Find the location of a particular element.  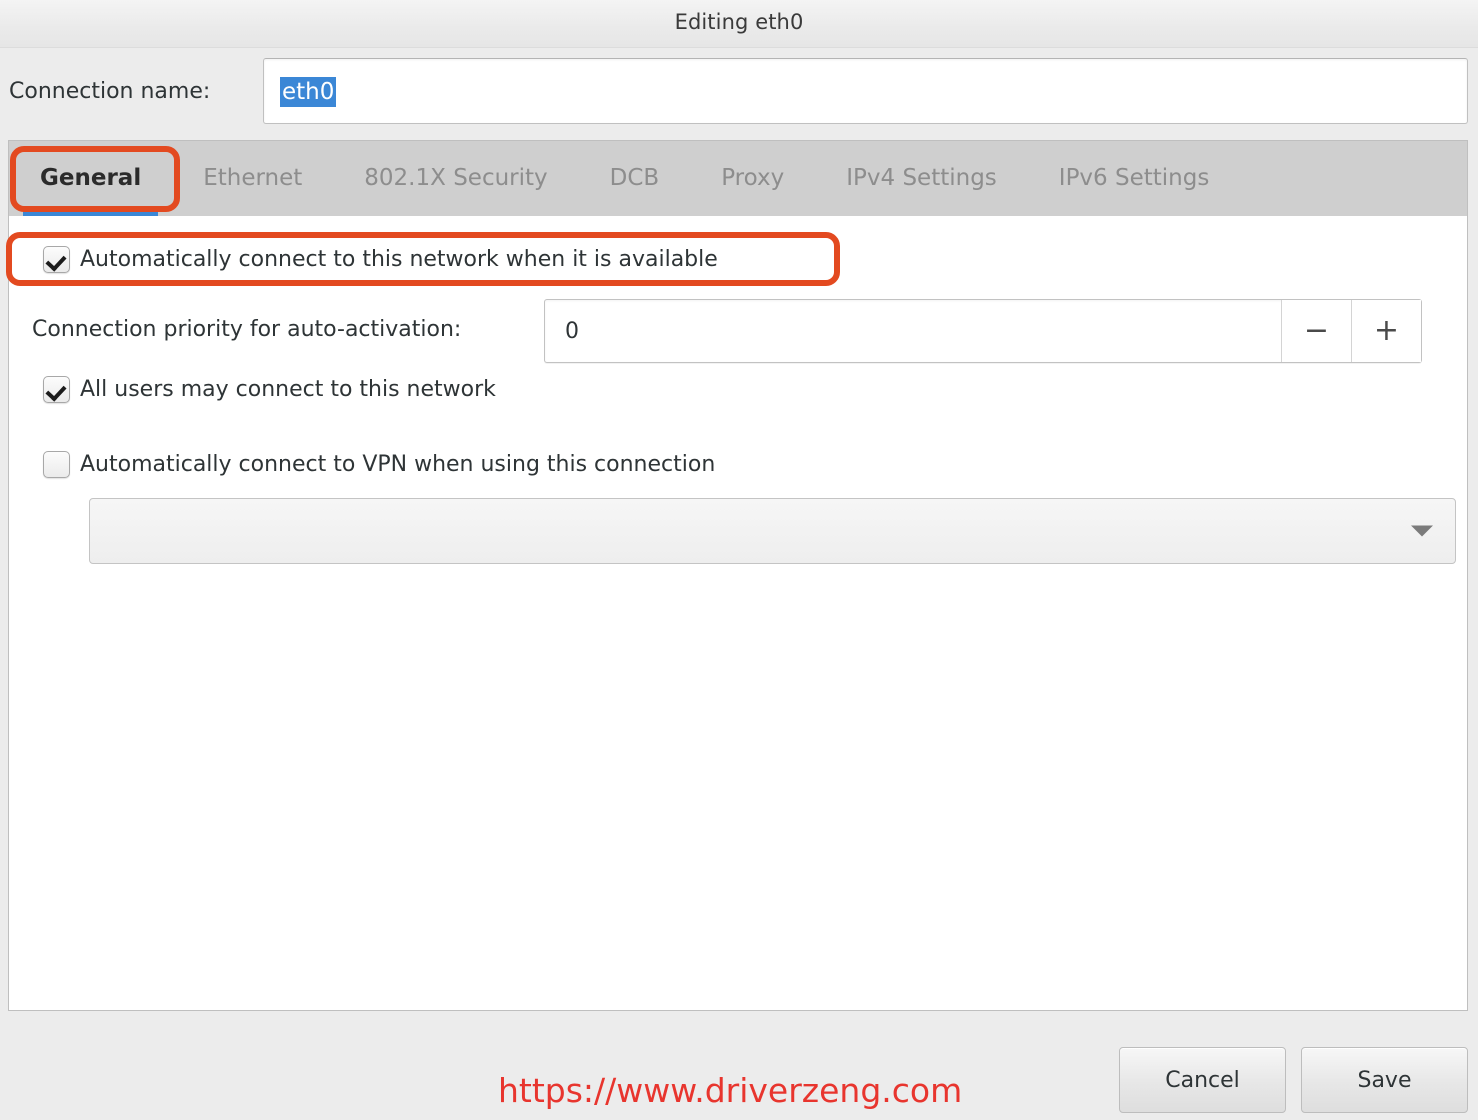

watermark-text: https://www.driverzeng.com is located at coordinates (730, 1090).